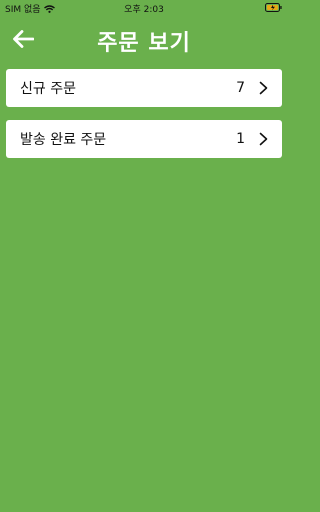  I want to click on new-orders-count: 7, so click(240, 88).